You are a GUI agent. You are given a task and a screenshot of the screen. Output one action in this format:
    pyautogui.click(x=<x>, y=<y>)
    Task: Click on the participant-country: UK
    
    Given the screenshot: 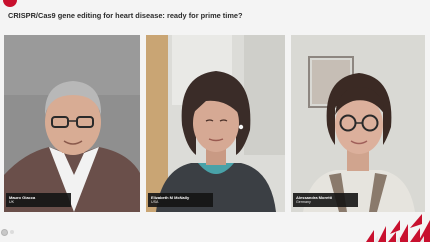 What is the action you would take?
    pyautogui.click(x=11, y=202)
    